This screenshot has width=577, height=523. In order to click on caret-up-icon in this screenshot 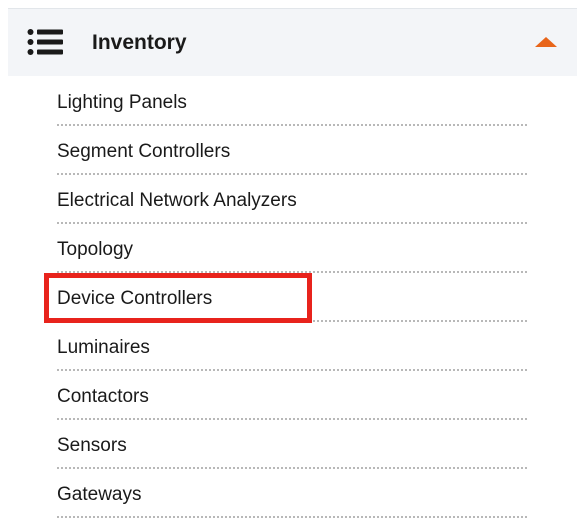, I will do `click(546, 42)`.